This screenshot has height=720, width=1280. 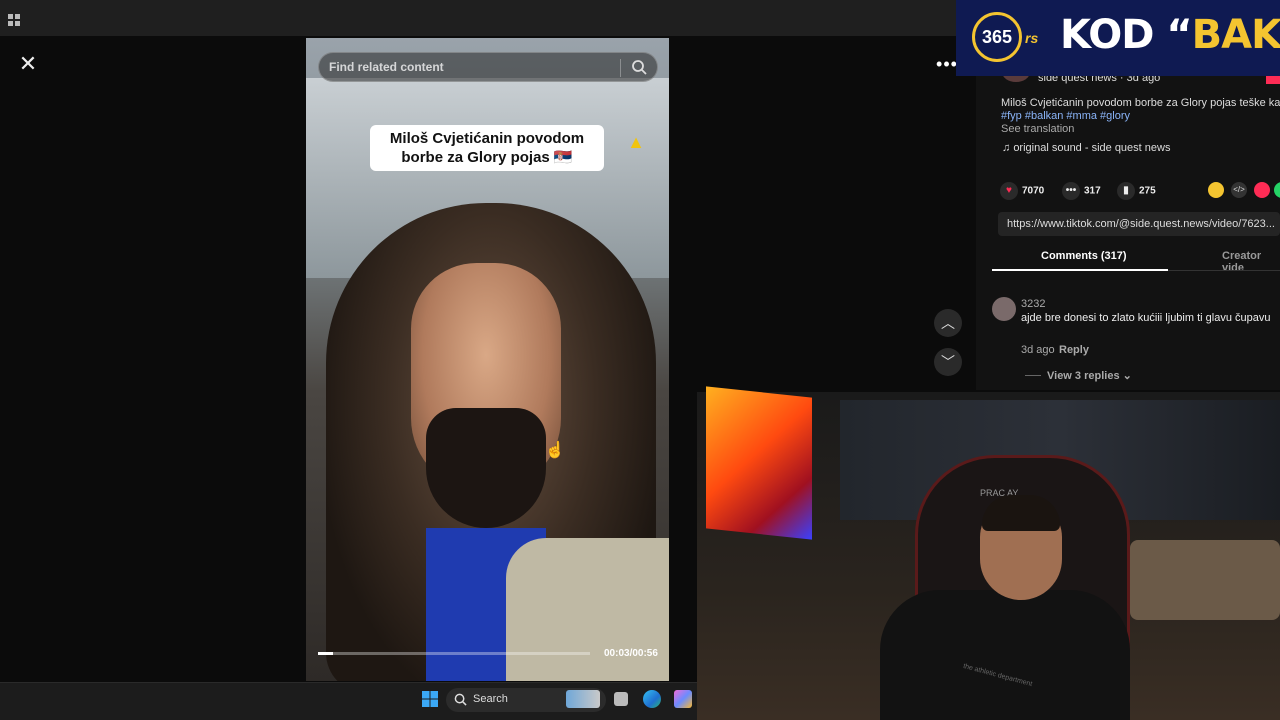 I want to click on copilot-icon, so click(x=683, y=699).